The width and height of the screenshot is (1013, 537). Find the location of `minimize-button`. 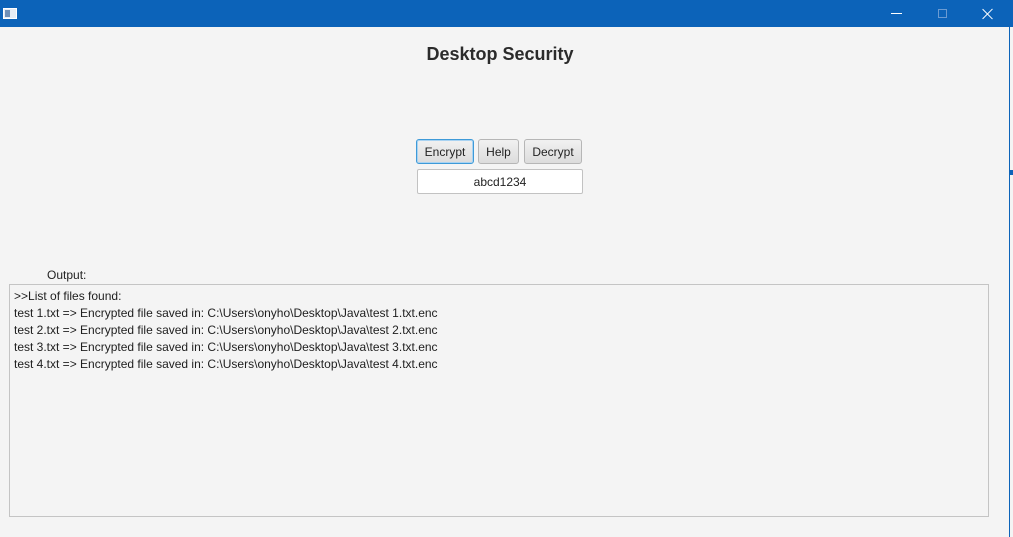

minimize-button is located at coordinates (896, 13).